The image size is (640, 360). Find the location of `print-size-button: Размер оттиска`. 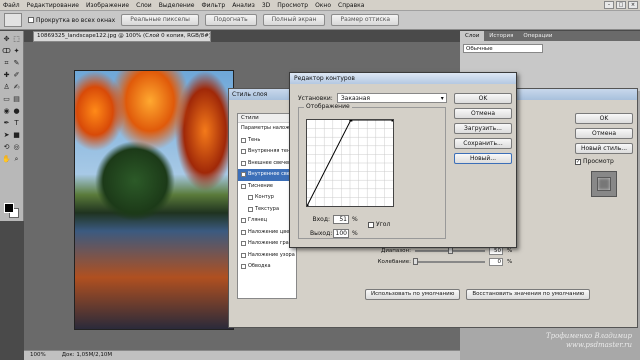

print-size-button: Размер оттиска is located at coordinates (365, 20).